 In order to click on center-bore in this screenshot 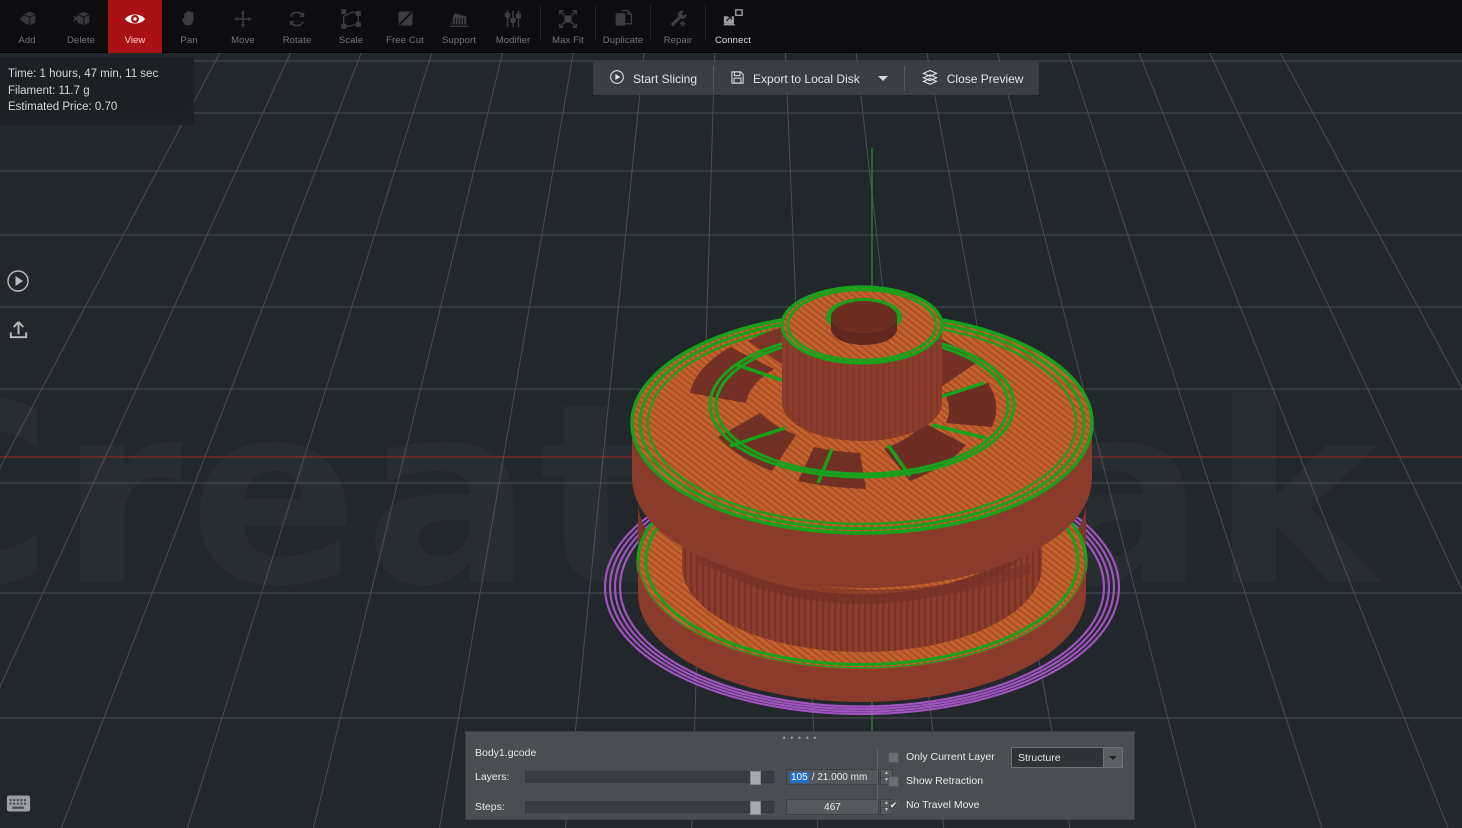, I will do `click(864, 321)`.